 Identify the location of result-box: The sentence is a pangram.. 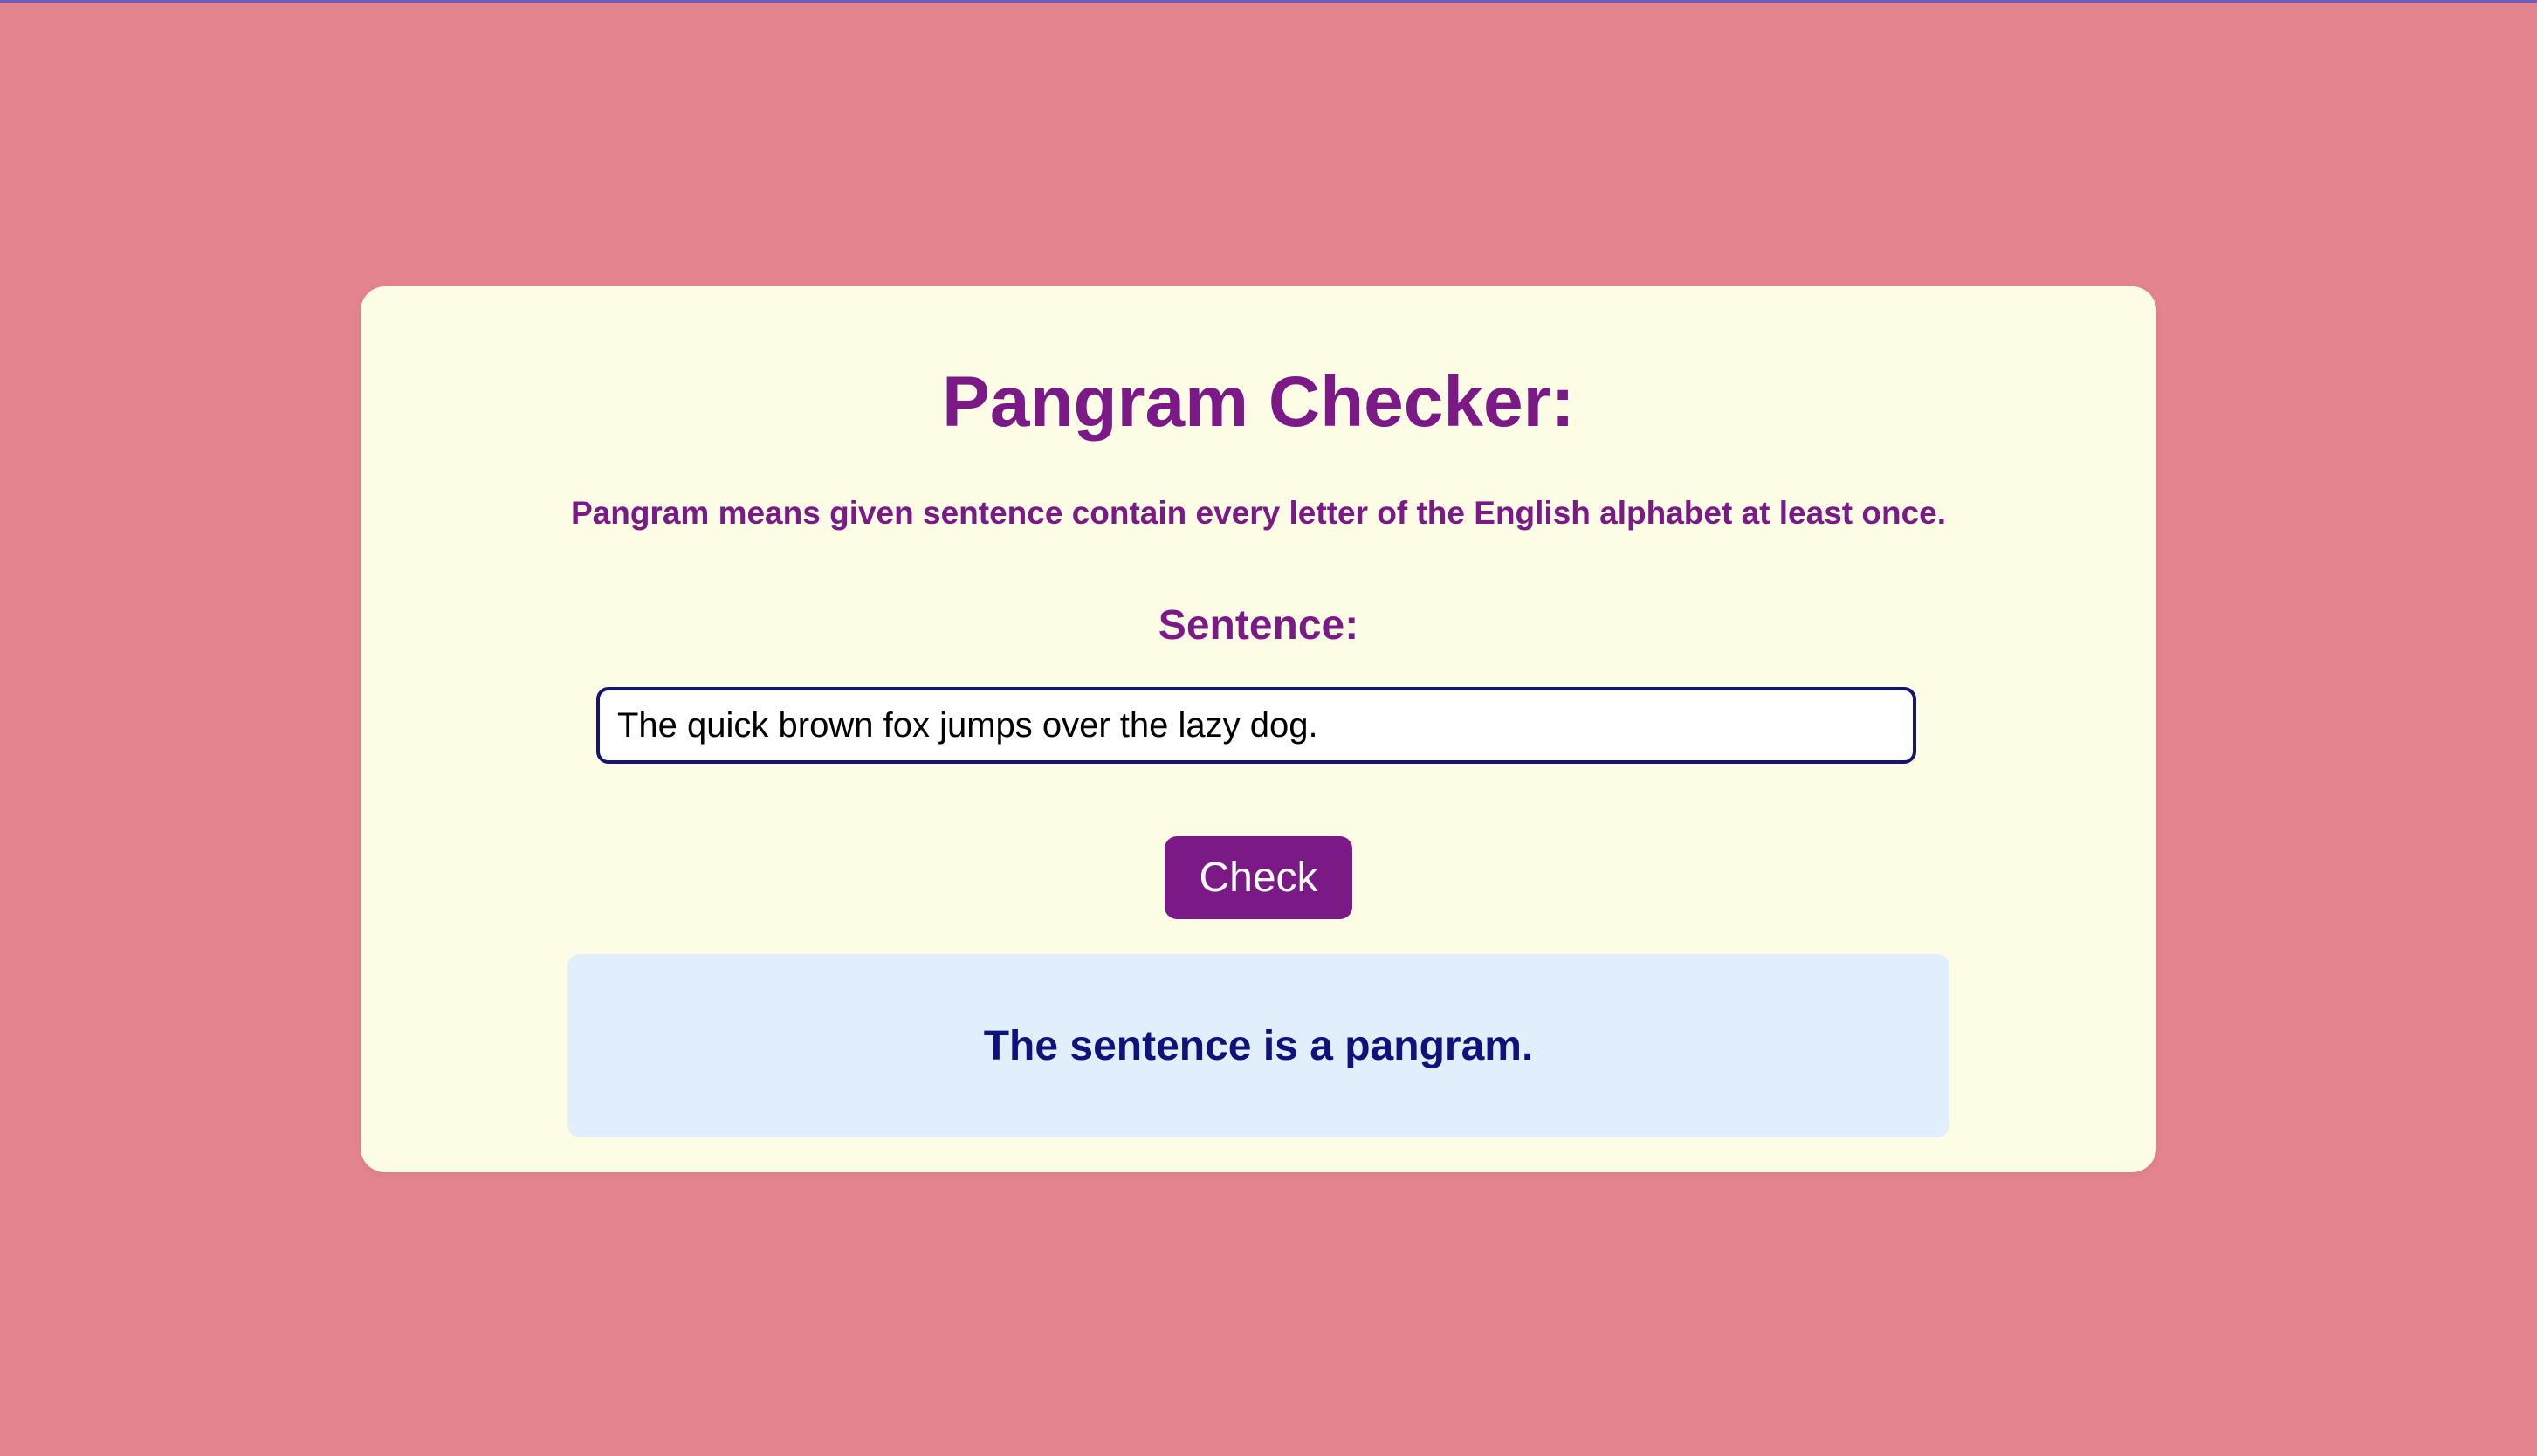
(1258, 1045).